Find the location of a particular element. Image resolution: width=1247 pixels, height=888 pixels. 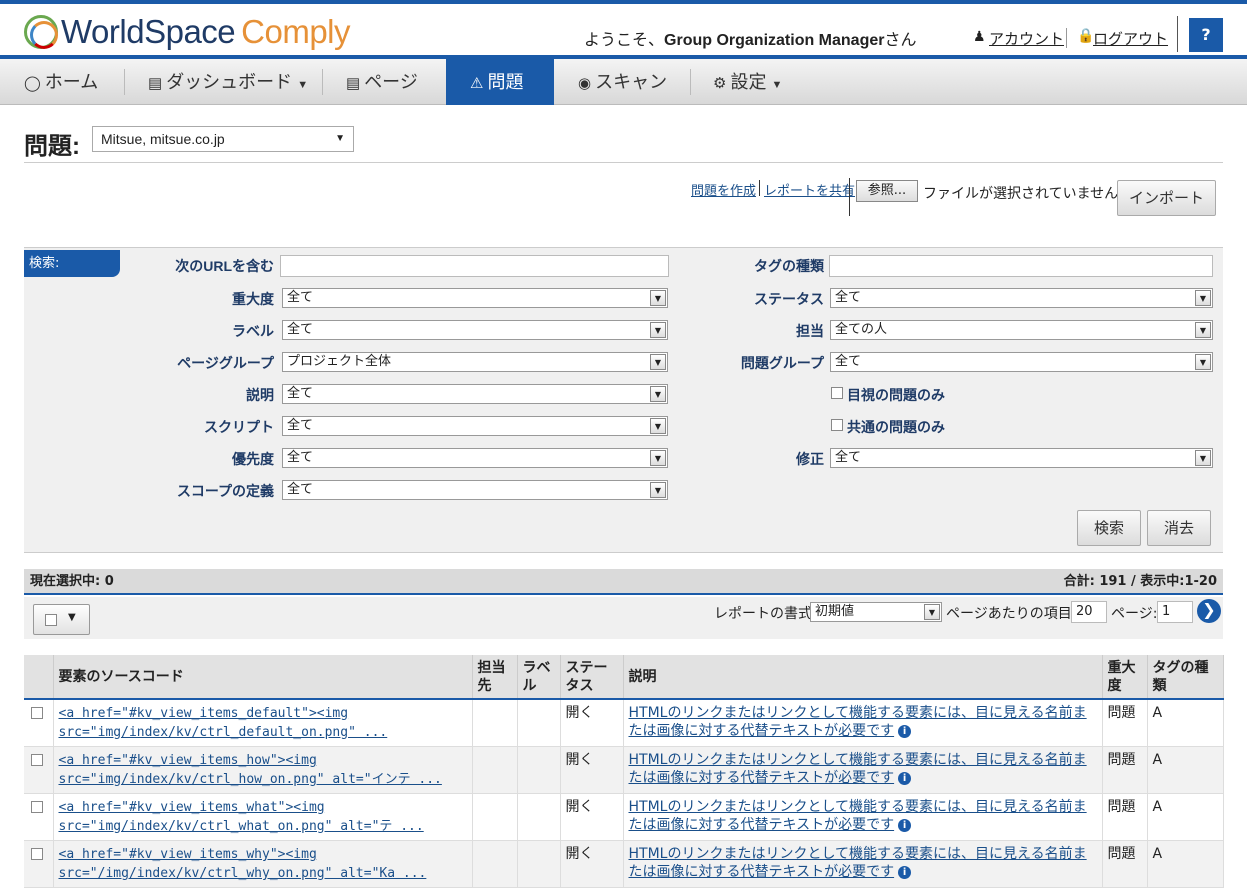

column-header-severity: 重大度 is located at coordinates (1125, 677).